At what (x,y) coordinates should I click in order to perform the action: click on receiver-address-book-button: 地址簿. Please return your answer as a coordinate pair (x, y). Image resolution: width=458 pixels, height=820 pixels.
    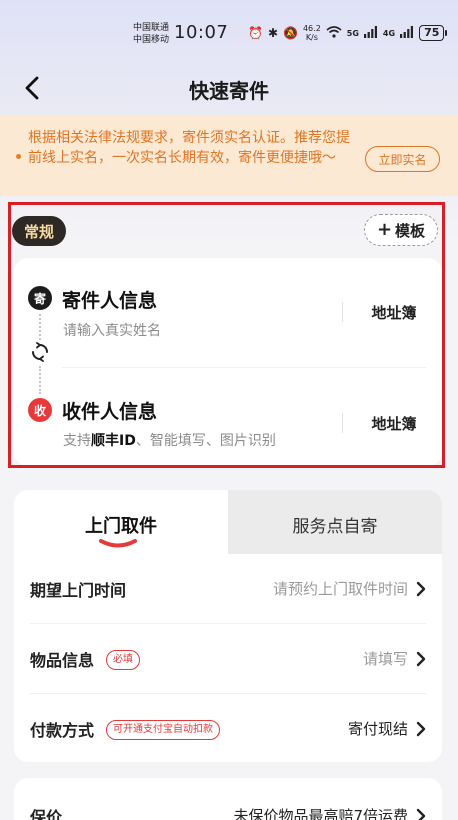
    Looking at the image, I should click on (394, 423).